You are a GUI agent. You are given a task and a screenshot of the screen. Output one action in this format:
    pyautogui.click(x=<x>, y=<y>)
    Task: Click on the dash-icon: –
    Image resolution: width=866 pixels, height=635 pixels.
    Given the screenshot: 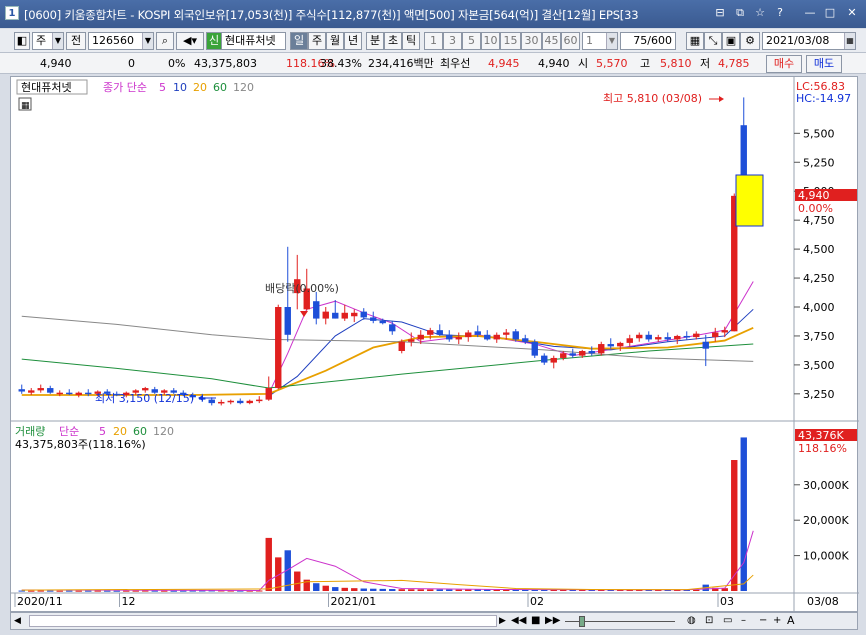 What is the action you would take?
    pyautogui.click(x=743, y=620)
    